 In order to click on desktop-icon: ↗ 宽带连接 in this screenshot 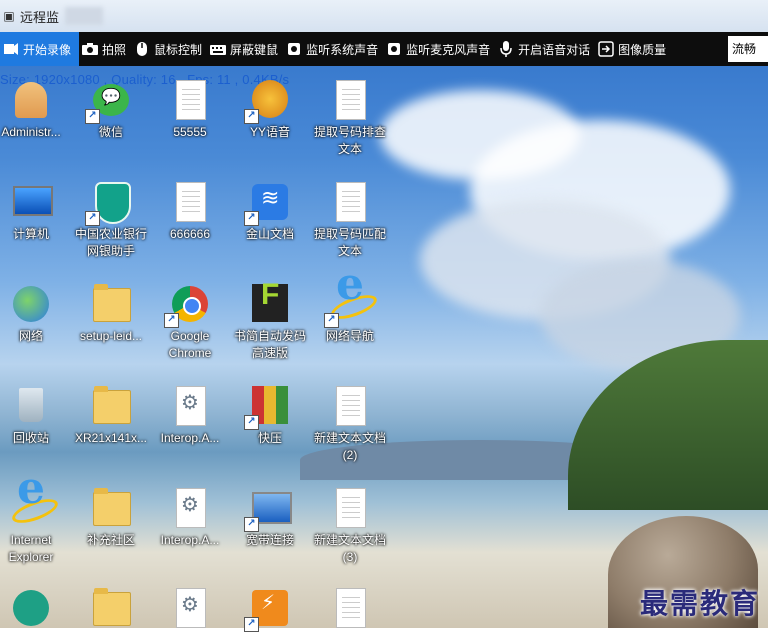, I will do `click(270, 517)`.